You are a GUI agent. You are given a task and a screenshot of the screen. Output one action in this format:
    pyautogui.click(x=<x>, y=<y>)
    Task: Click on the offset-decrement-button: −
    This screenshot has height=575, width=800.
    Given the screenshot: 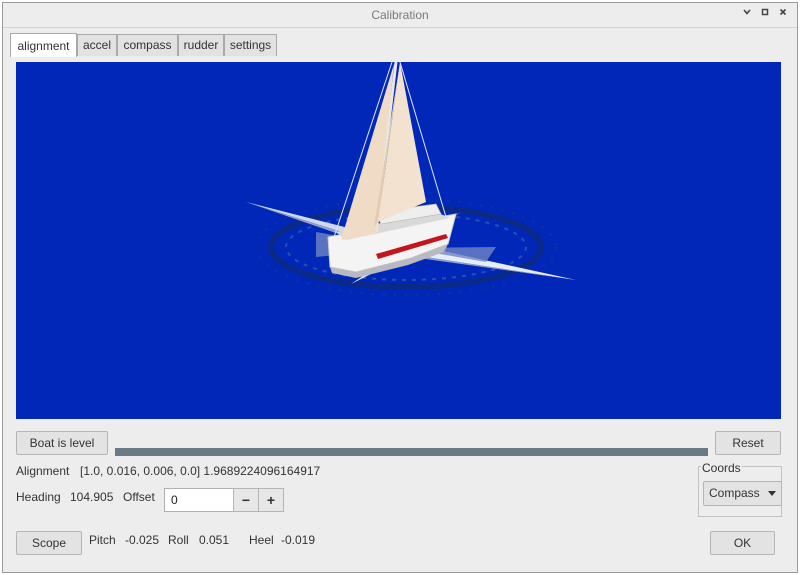 What is the action you would take?
    pyautogui.click(x=246, y=500)
    